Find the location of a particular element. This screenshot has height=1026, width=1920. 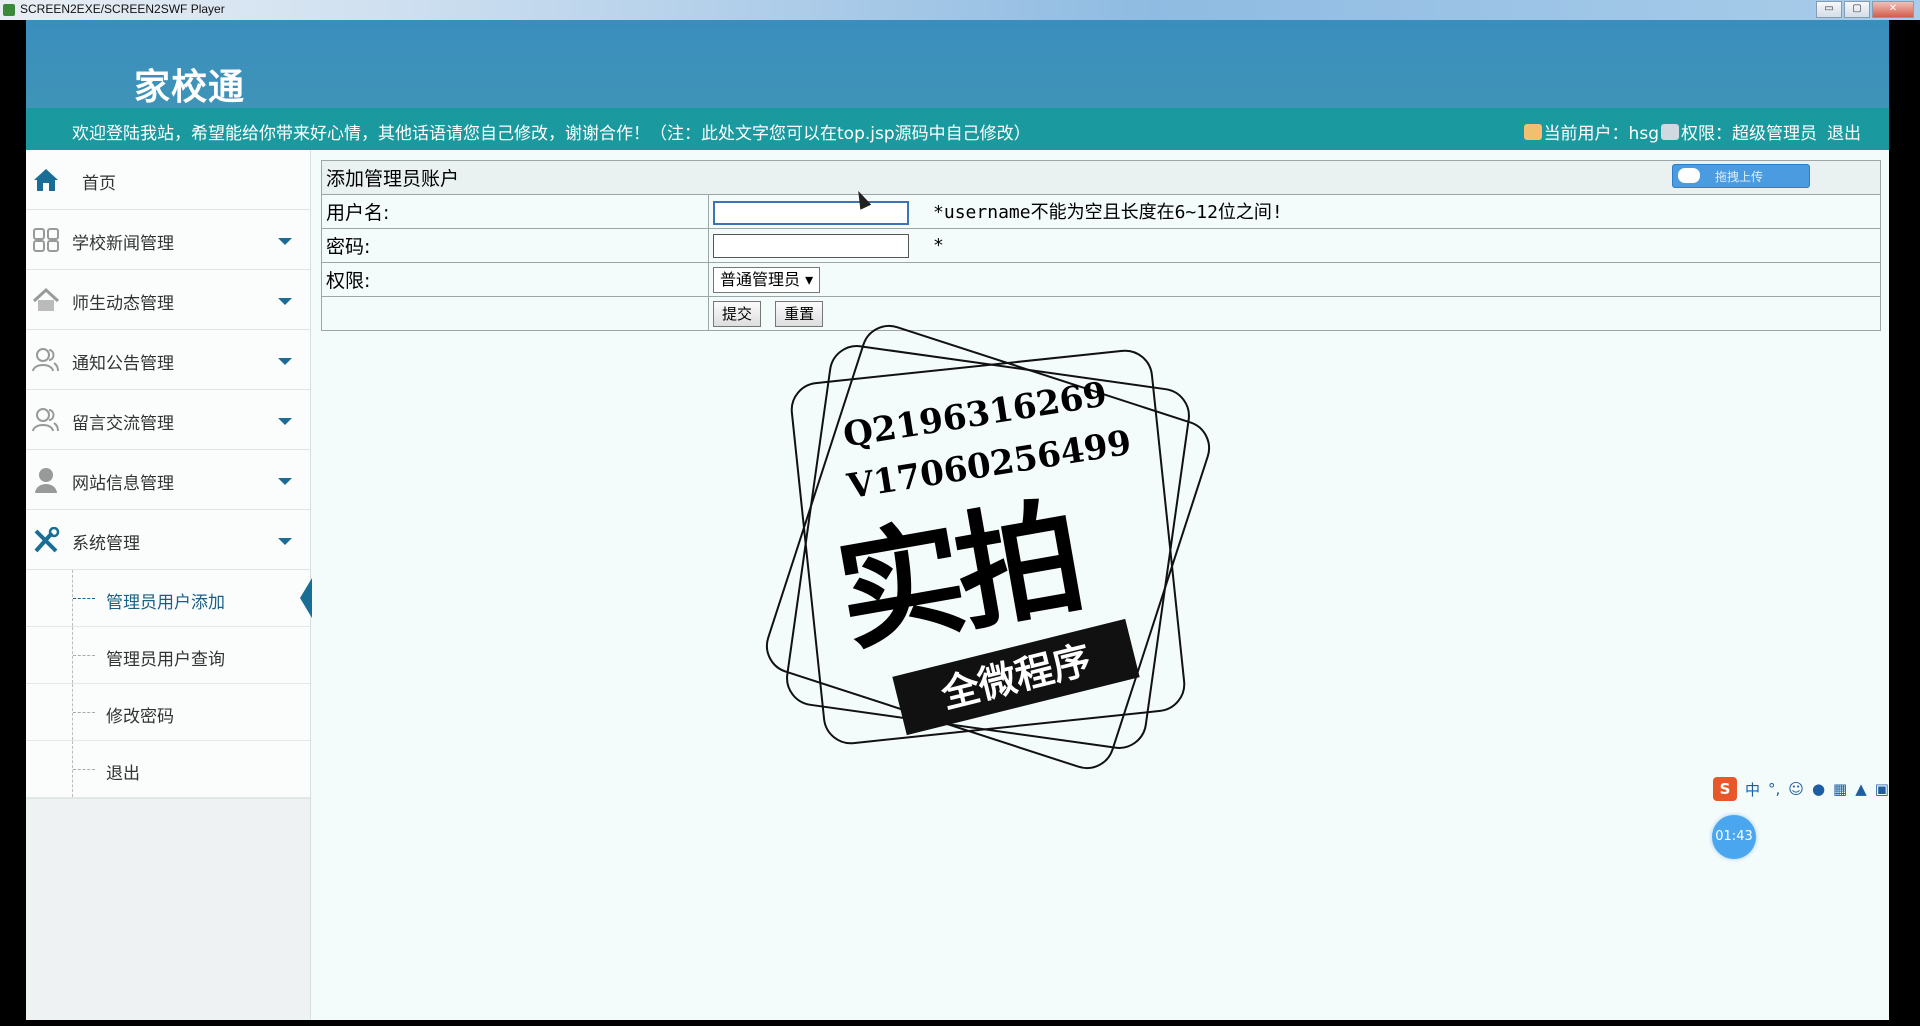

settings-icon: ▣ is located at coordinates (1882, 789).